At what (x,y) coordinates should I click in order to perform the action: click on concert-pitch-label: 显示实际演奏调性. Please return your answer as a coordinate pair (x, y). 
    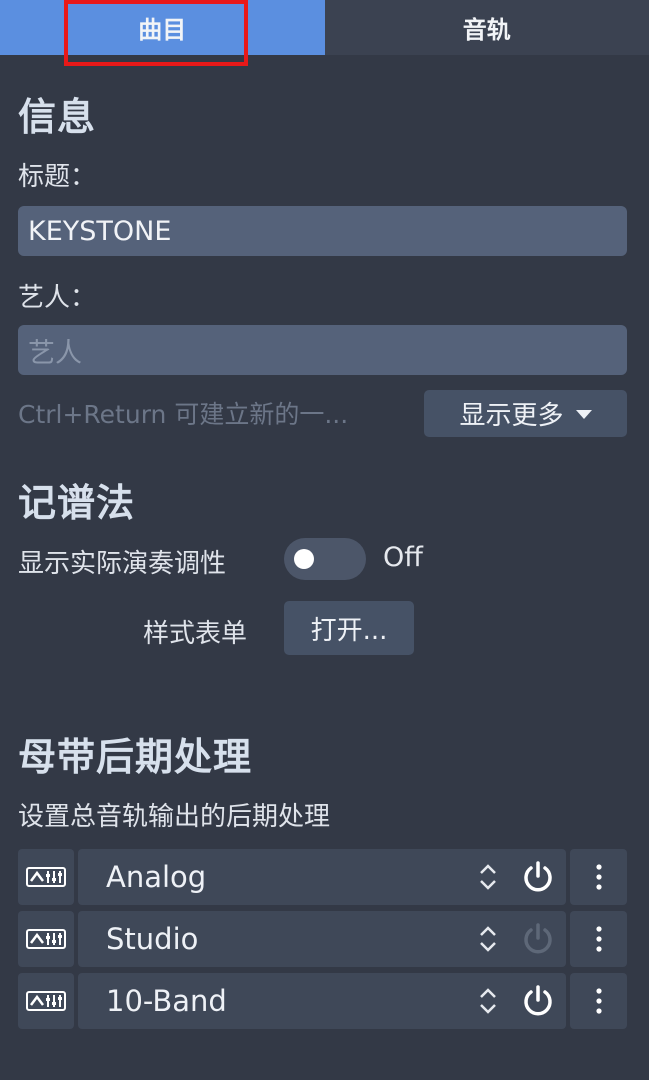
    Looking at the image, I should click on (122, 564).